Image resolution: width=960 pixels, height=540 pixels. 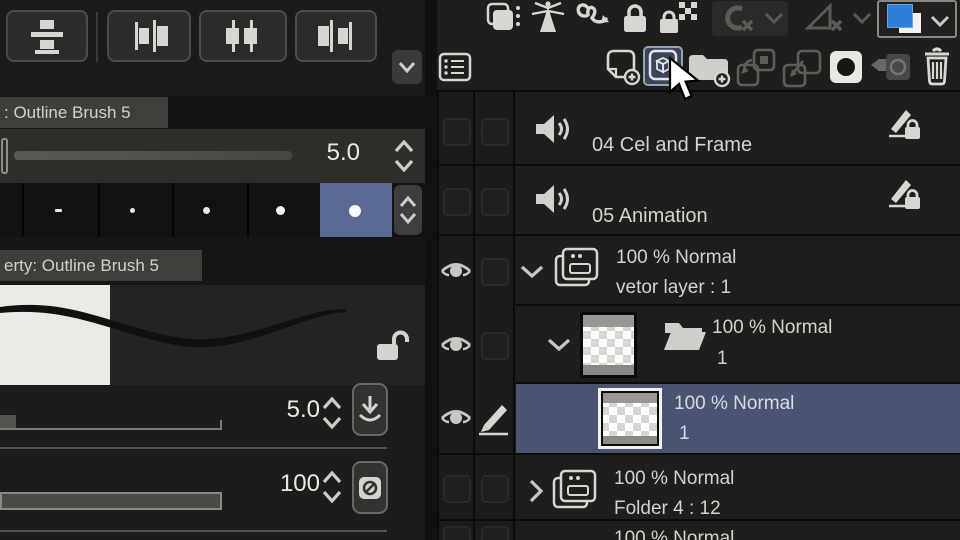 I want to click on preset-spinner, so click(x=408, y=210).